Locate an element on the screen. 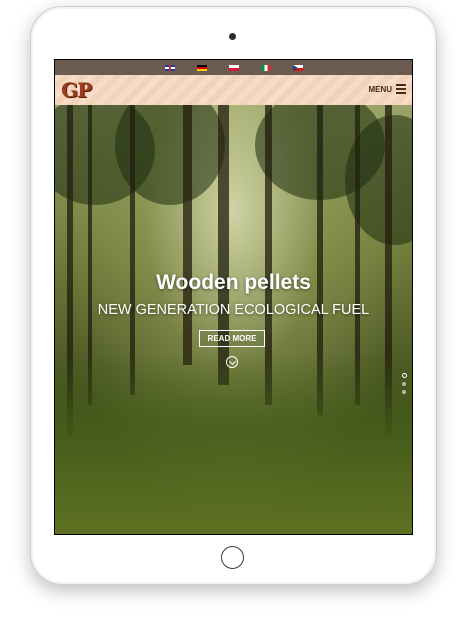 Image resolution: width=465 pixels, height=636 pixels. slide-dot-active is located at coordinates (404, 375).